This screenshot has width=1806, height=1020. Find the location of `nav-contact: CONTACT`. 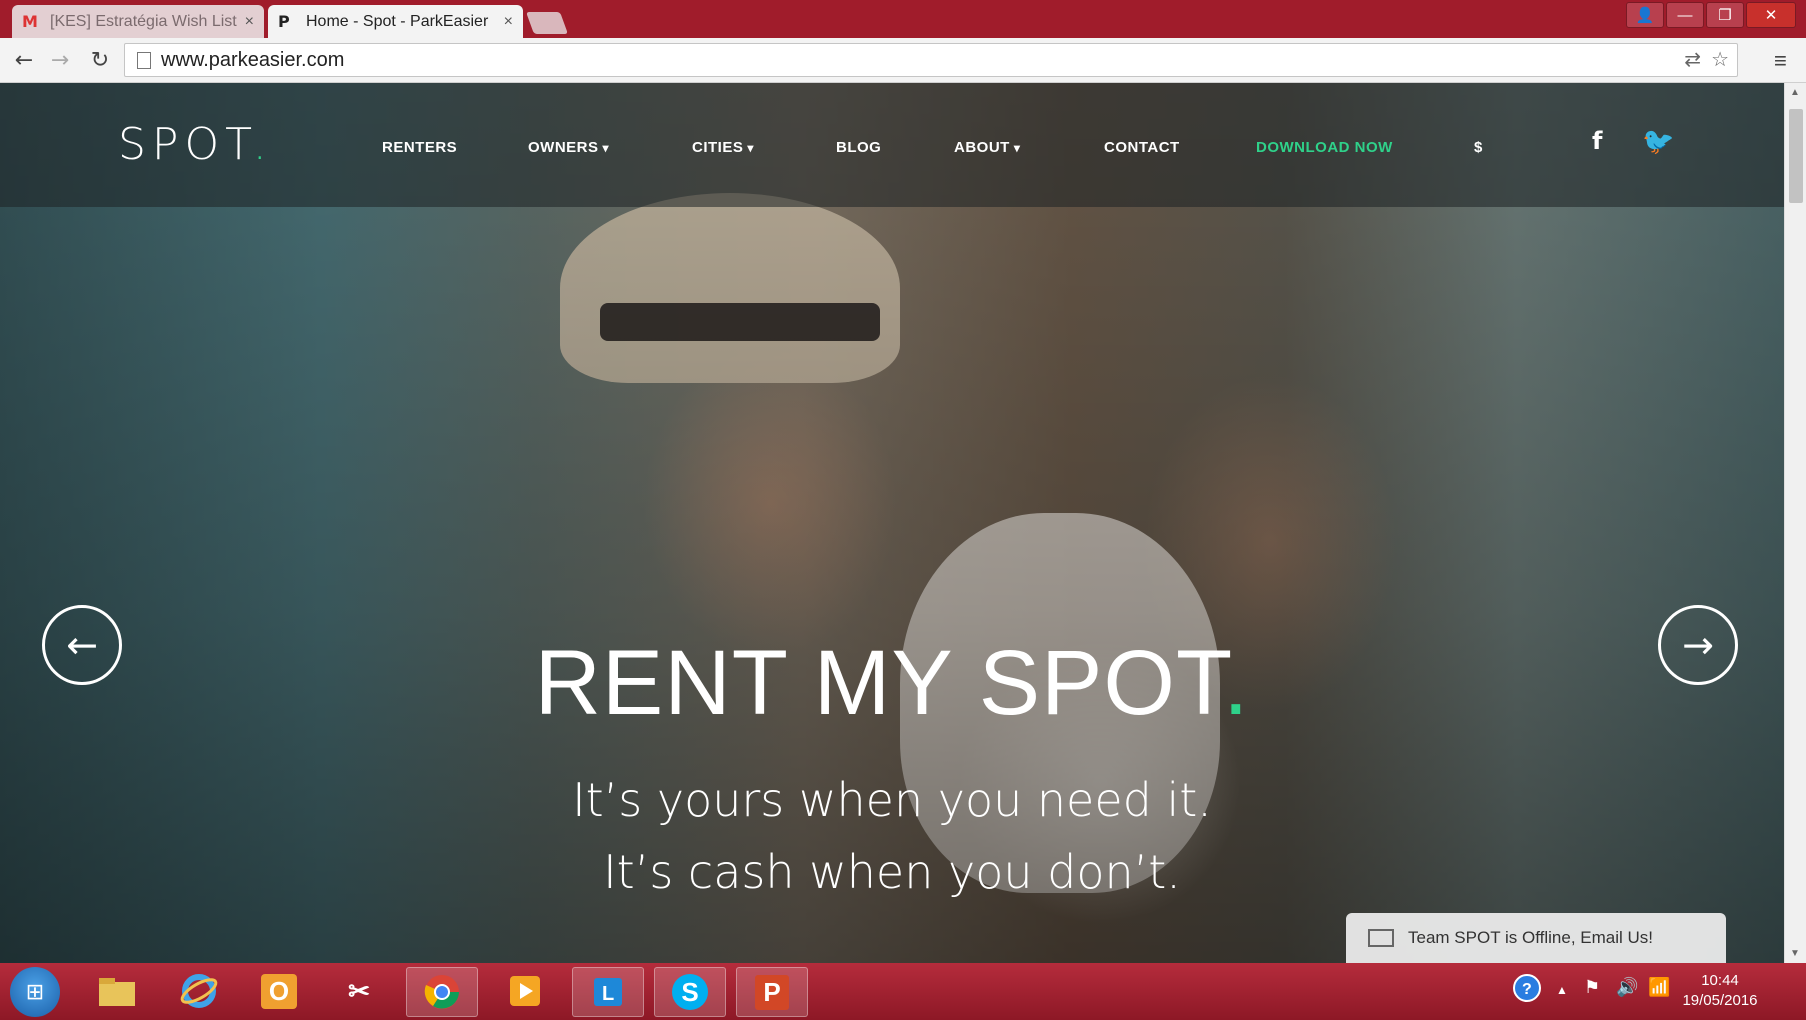

nav-contact: CONTACT is located at coordinates (1142, 147).